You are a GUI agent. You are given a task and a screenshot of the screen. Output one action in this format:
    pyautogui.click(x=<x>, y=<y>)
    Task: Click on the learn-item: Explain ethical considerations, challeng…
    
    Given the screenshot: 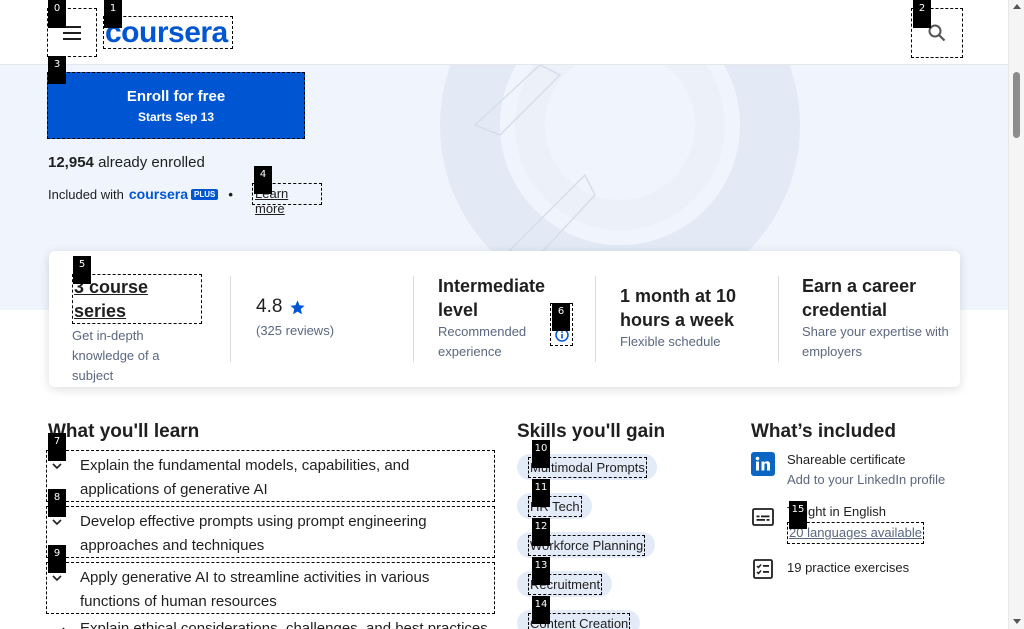 What is the action you would take?
    pyautogui.click(x=270, y=623)
    